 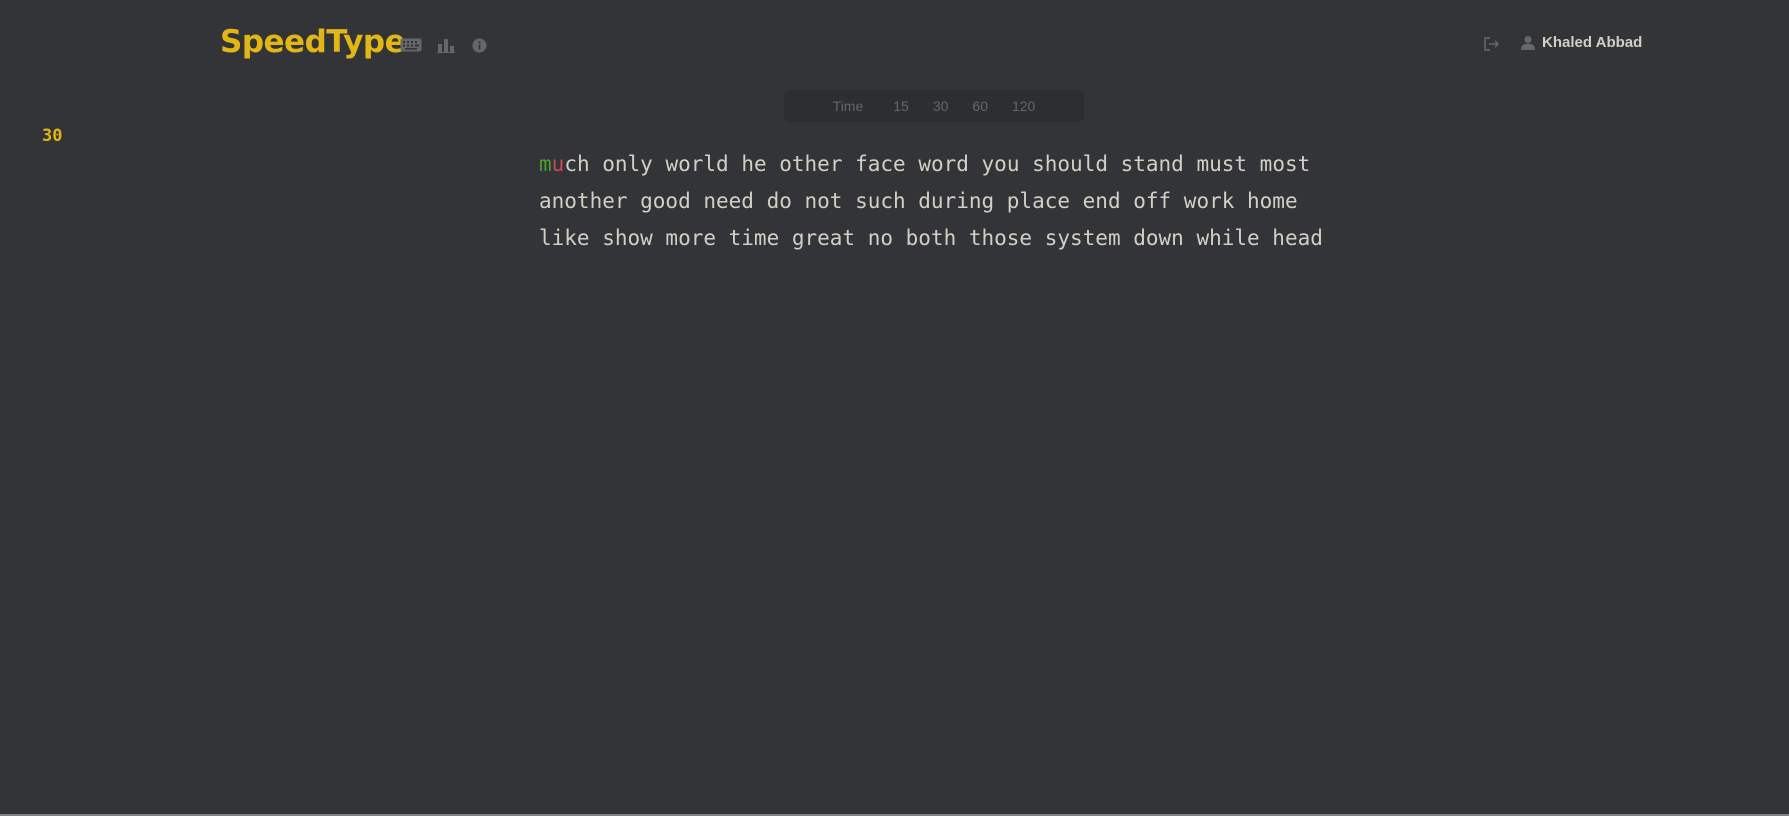 What do you see at coordinates (851, 106) in the screenshot?
I see `mode-time: Time` at bounding box center [851, 106].